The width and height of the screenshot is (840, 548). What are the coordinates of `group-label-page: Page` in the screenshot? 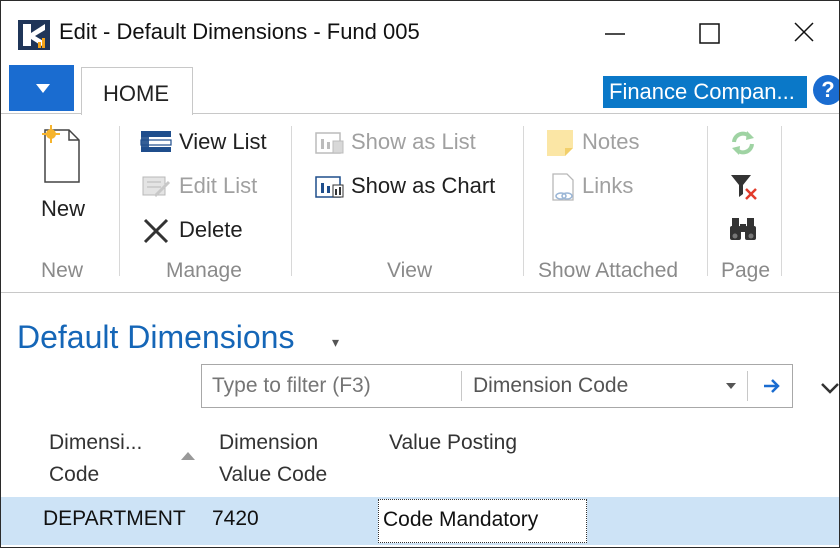 It's located at (746, 270).